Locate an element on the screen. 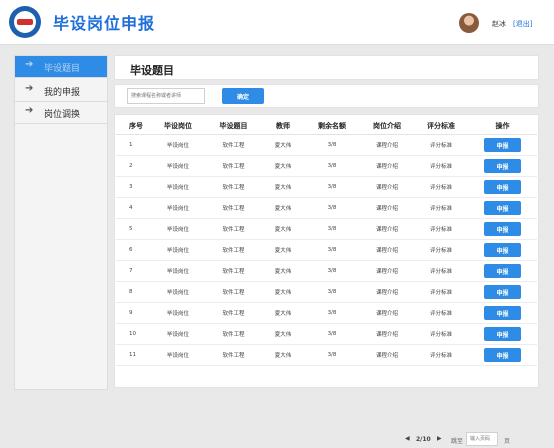 The width and height of the screenshot is (554, 448). row-number: 2 is located at coordinates (133, 166).